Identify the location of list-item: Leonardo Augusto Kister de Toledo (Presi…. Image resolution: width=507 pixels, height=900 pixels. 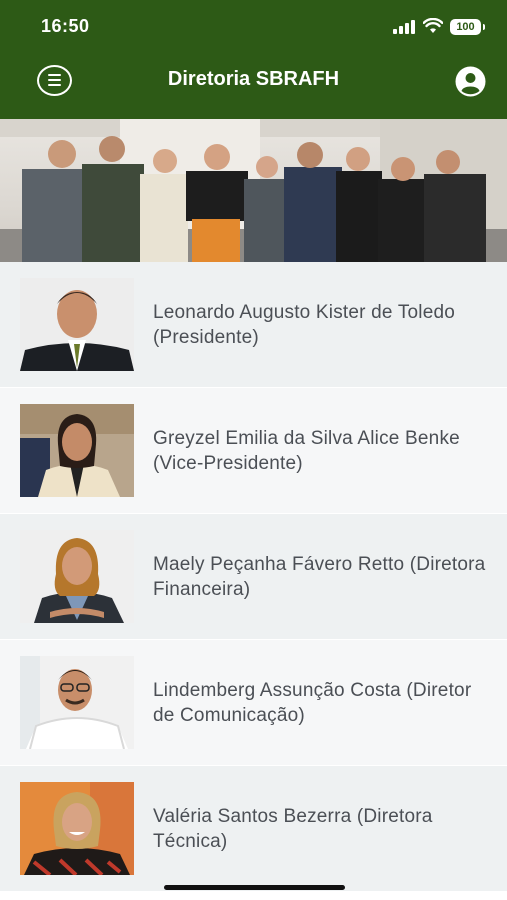
(253, 324).